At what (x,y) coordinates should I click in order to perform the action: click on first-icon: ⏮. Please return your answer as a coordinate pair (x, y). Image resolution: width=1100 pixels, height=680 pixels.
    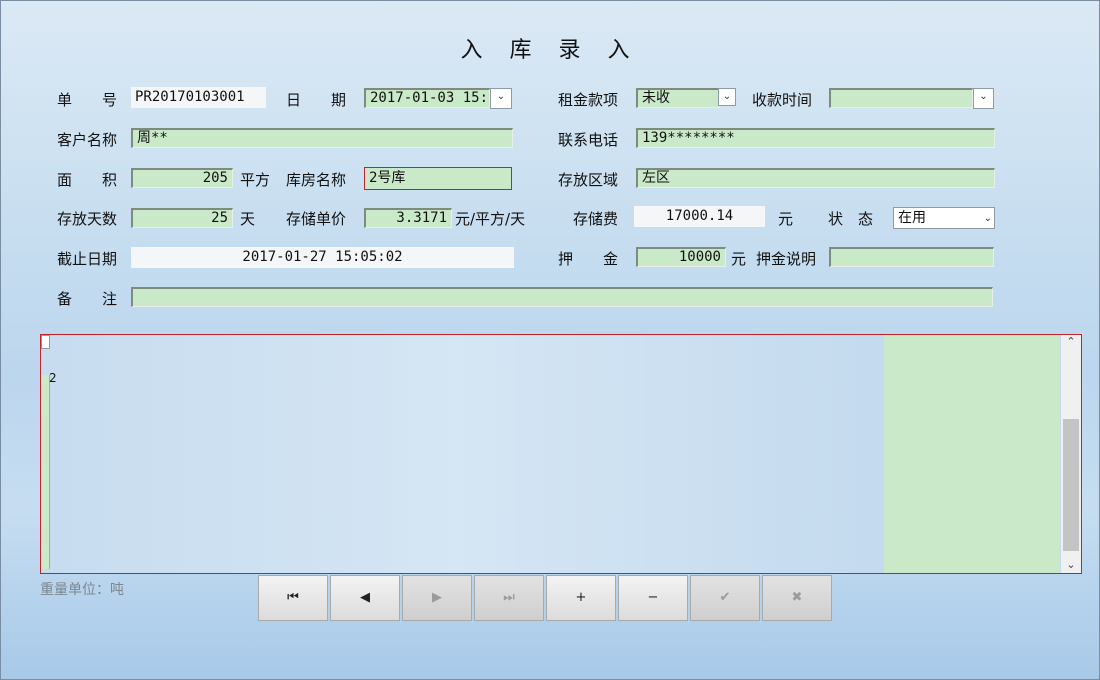
    Looking at the image, I should click on (293, 597).